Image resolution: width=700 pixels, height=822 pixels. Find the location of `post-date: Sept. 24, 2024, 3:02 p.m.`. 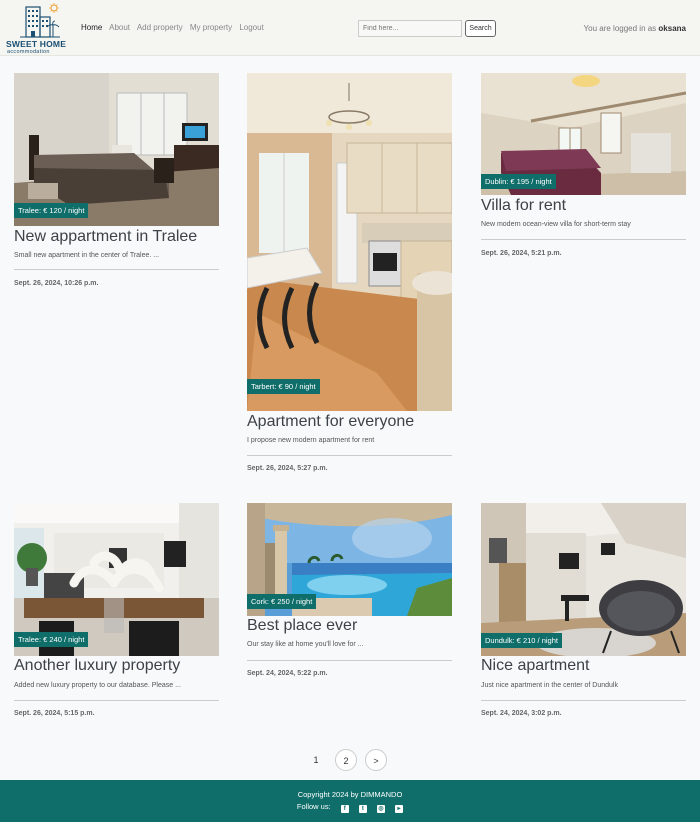

post-date: Sept. 24, 2024, 3:02 p.m. is located at coordinates (521, 713).